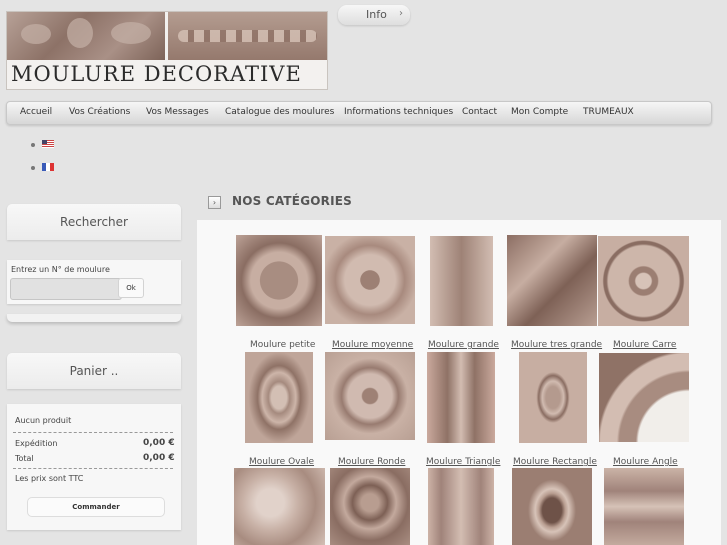 The image size is (727, 545). I want to click on link-moulure-angle: Moulure Angle, so click(645, 462).